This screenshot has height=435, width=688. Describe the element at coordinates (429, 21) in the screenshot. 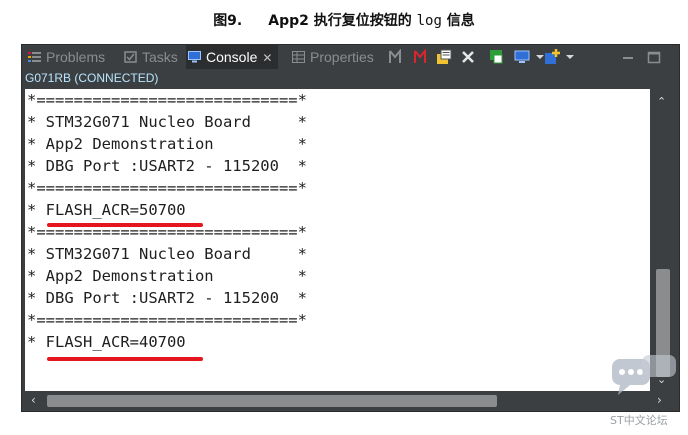

I see `caption-log-word: log` at that location.